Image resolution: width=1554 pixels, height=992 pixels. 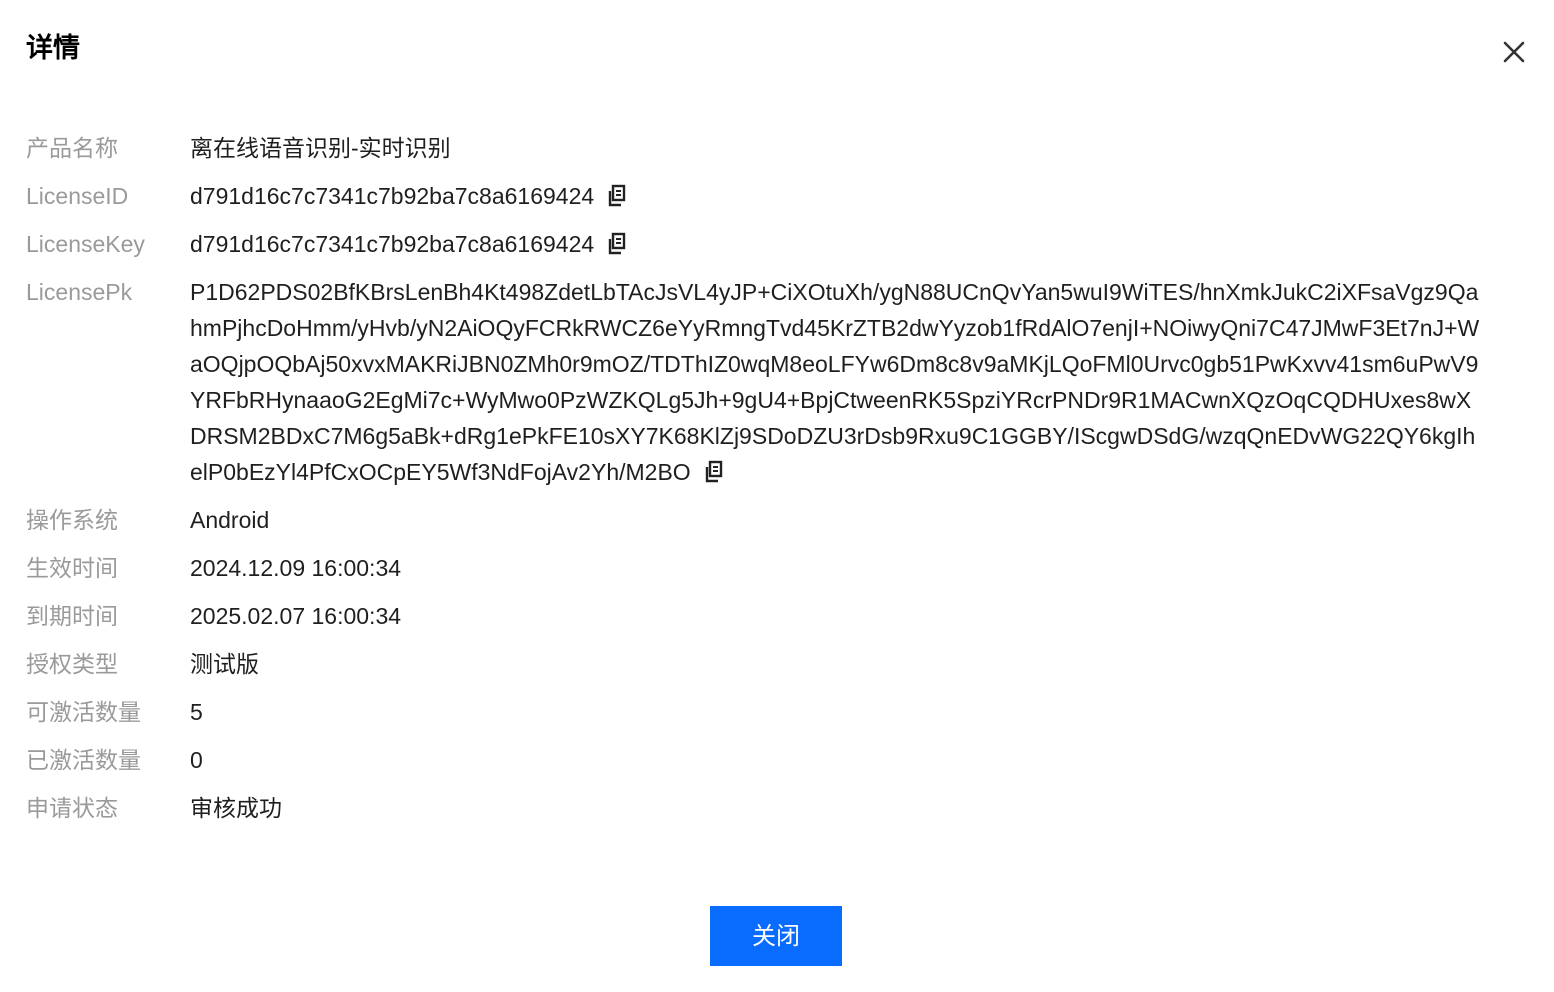 What do you see at coordinates (771, 808) in the screenshot?
I see `detail-row-apply-status: 申请状态 审核成功` at bounding box center [771, 808].